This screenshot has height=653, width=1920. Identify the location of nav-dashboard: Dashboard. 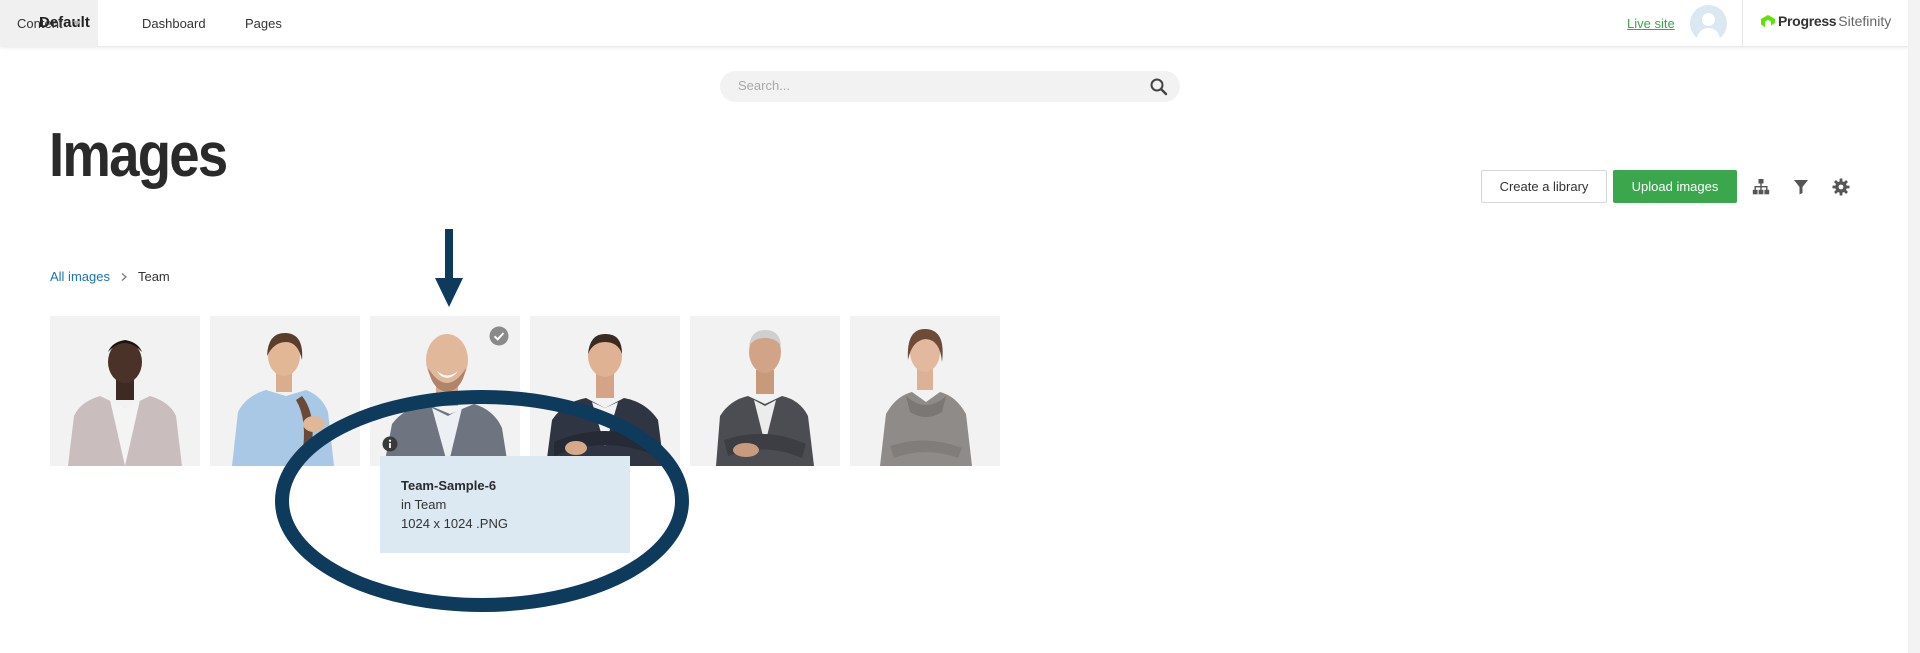
(174, 23).